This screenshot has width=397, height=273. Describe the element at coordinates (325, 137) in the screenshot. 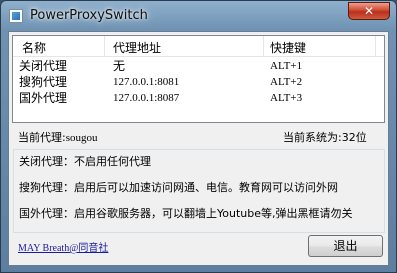

I see `system-bitness-status: 当前系统为:32位` at that location.